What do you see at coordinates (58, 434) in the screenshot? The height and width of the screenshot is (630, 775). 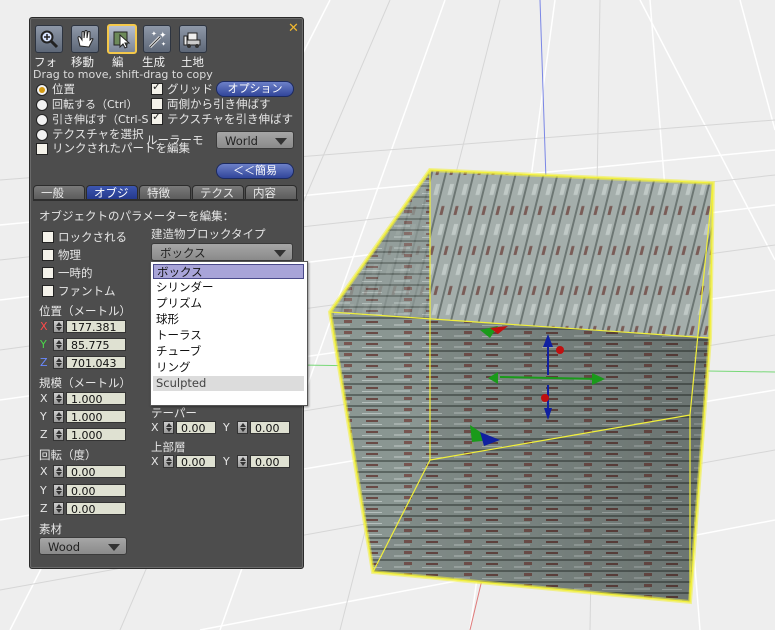 I see `size-z-stepper` at bounding box center [58, 434].